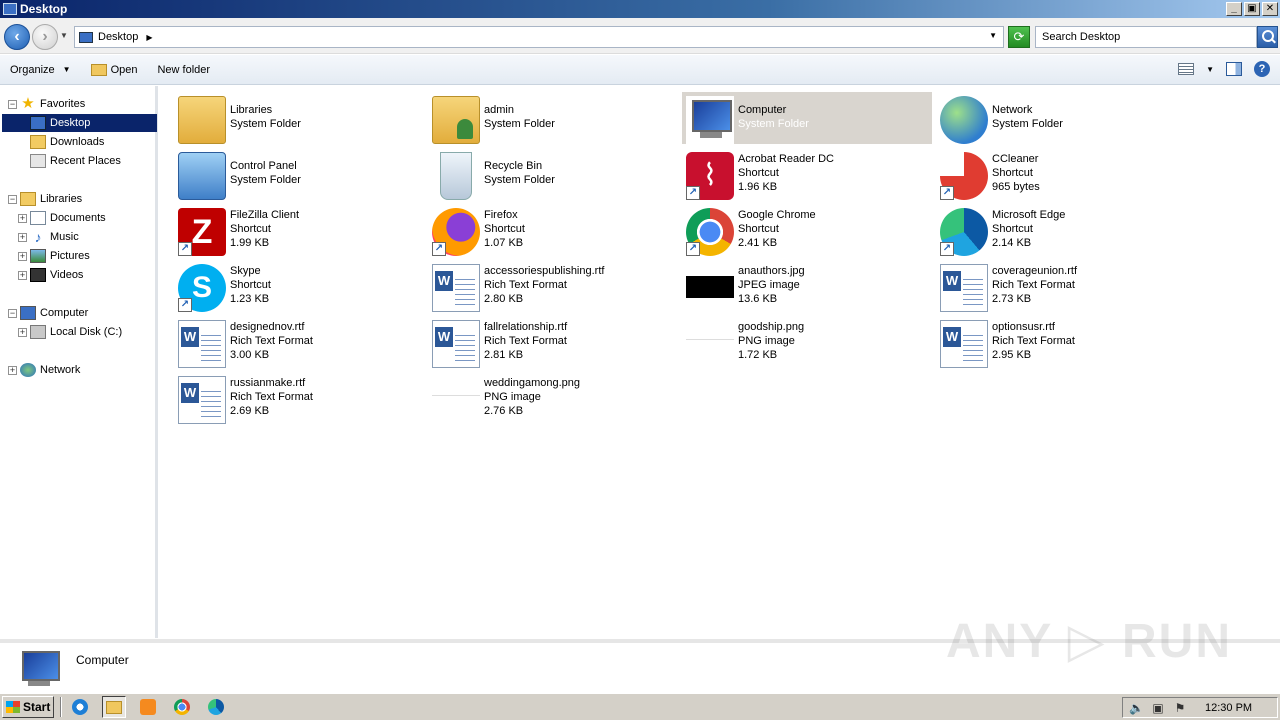 This screenshot has width=1280, height=720. What do you see at coordinates (22, 218) in the screenshot?
I see `documents-expand-icon: +` at bounding box center [22, 218].